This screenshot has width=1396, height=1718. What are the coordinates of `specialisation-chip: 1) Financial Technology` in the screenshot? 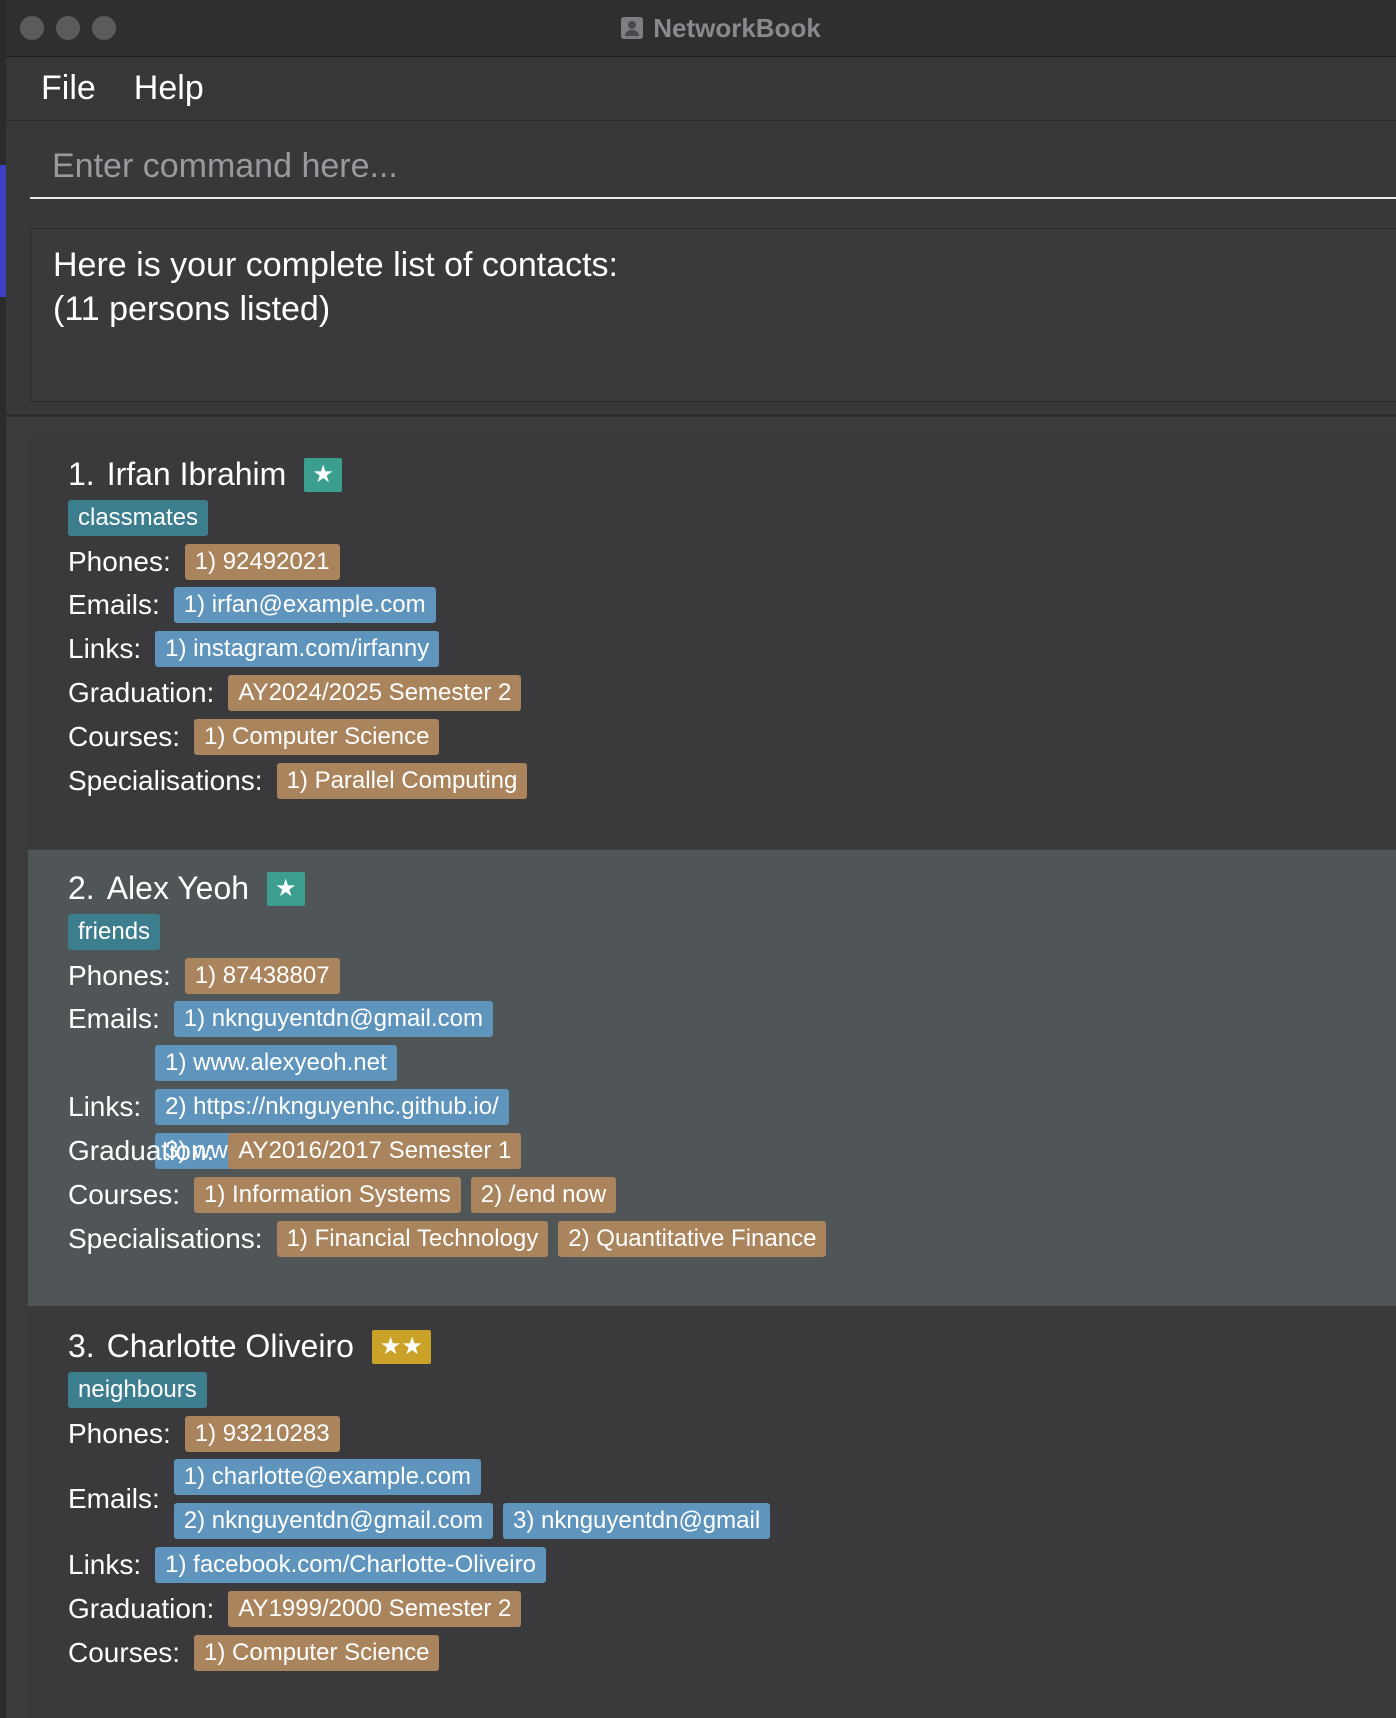 It's located at (412, 1239).